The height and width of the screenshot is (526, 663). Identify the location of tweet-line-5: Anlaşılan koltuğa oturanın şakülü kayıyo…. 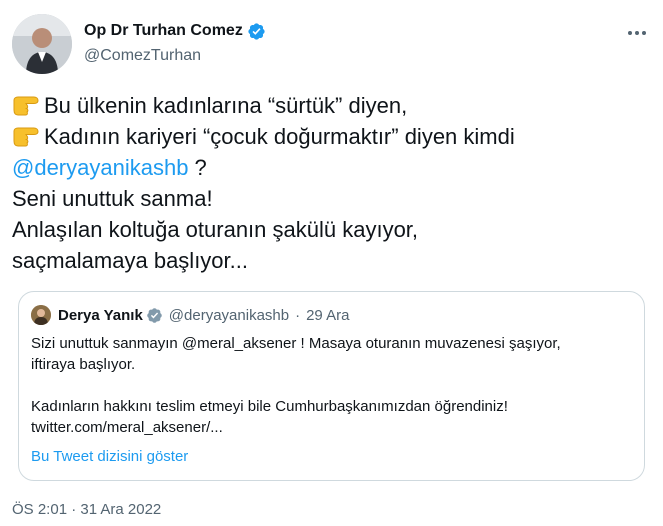
(215, 229).